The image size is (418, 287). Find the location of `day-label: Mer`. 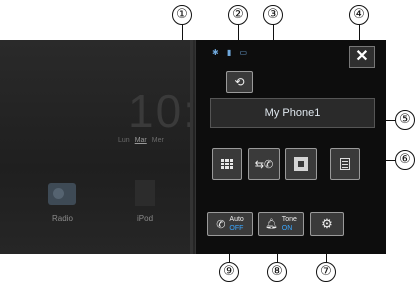

day-label: Mer is located at coordinates (157, 140).